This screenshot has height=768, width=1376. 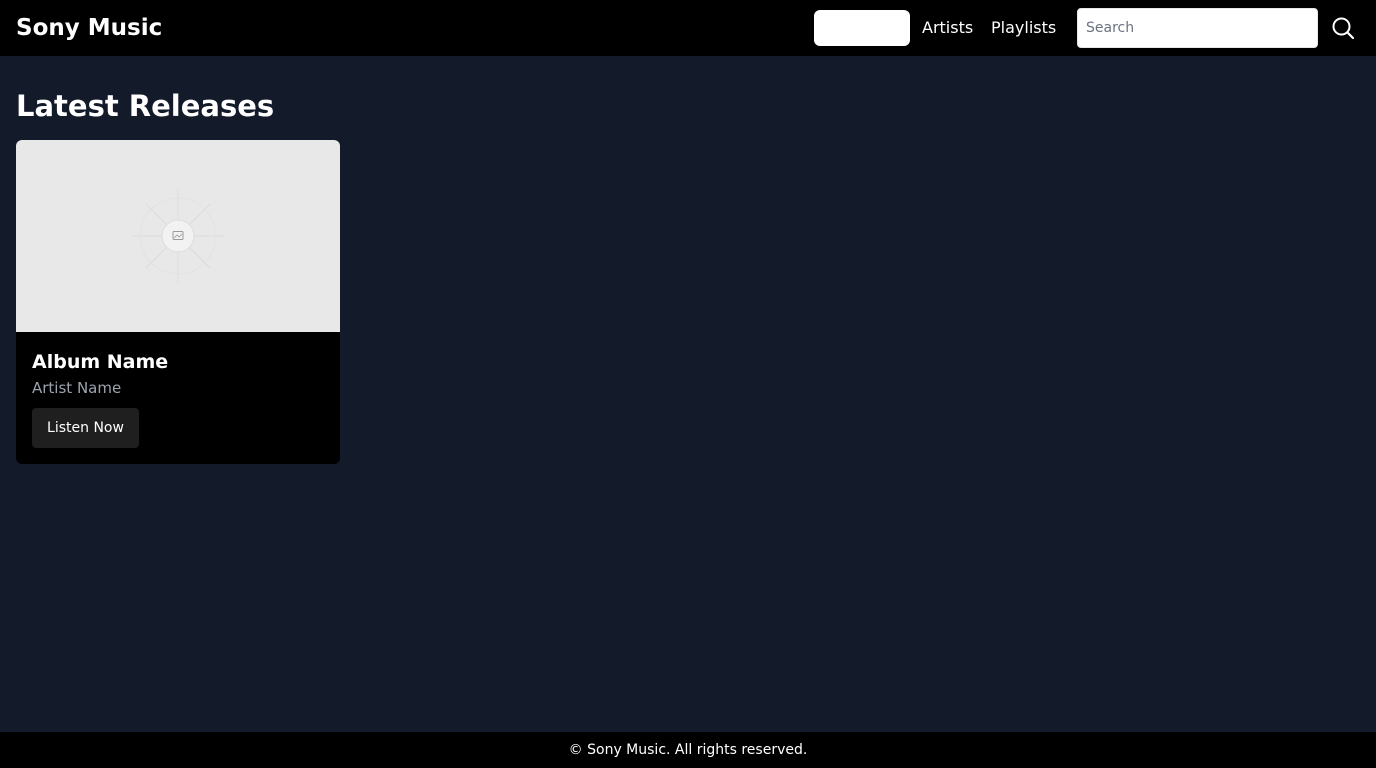 I want to click on listen-now-button: Listen Now, so click(x=85, y=428).